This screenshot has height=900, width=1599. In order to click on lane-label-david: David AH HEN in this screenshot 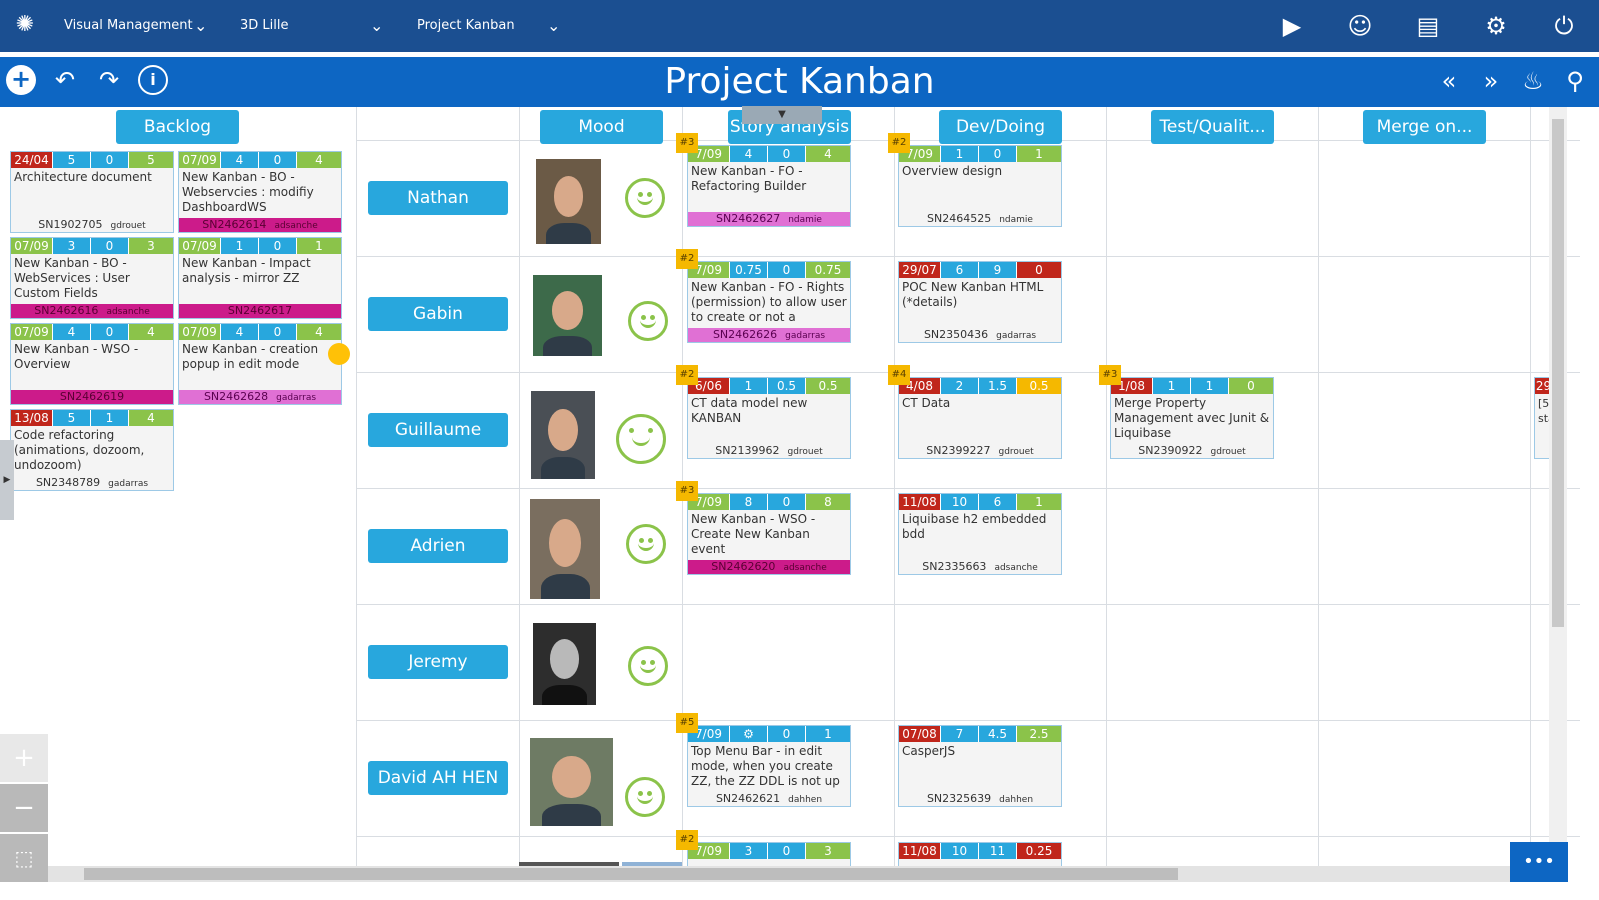, I will do `click(438, 778)`.